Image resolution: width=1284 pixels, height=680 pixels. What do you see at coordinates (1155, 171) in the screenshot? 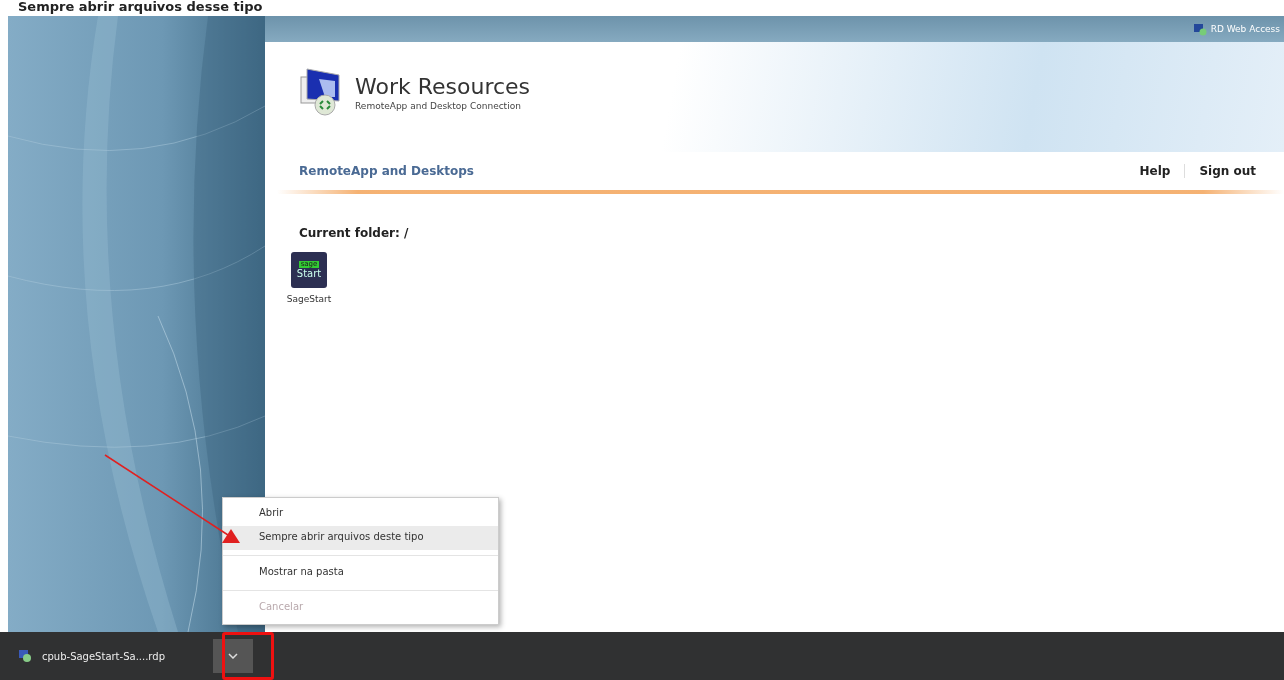
I see `help-link: Help` at bounding box center [1155, 171].